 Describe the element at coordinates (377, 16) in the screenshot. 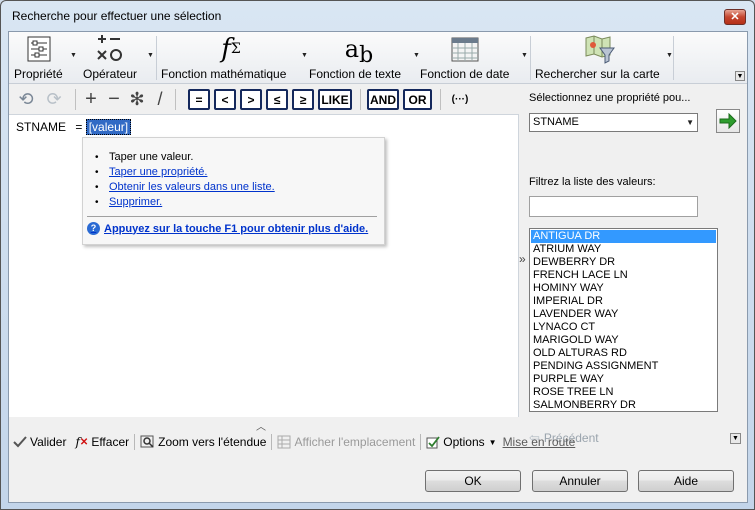

I see `title-bar: Recherche pour effectuer une sélection ✕` at that location.